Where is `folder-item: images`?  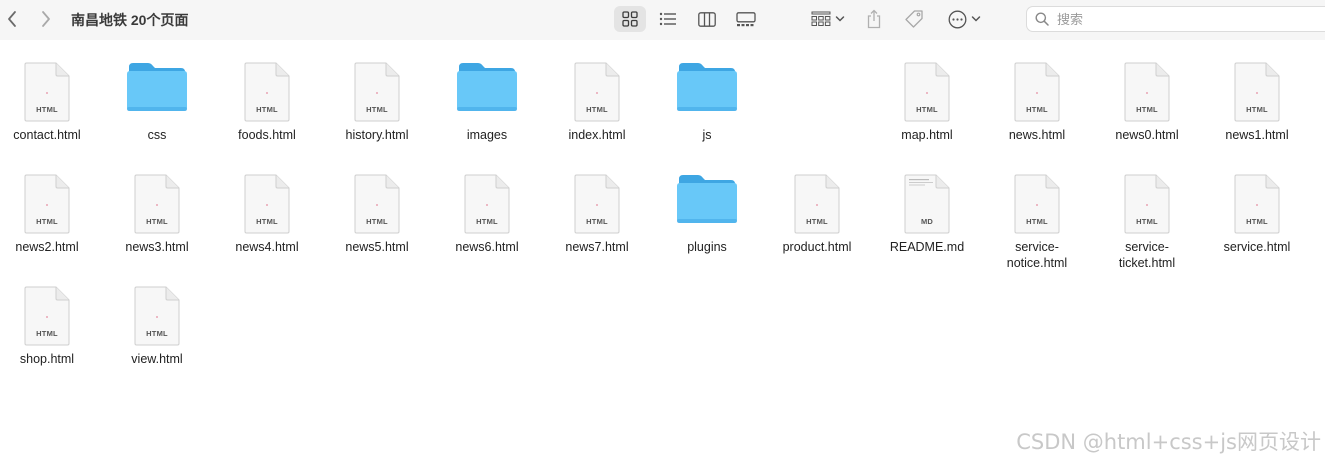 folder-item: images is located at coordinates (487, 101).